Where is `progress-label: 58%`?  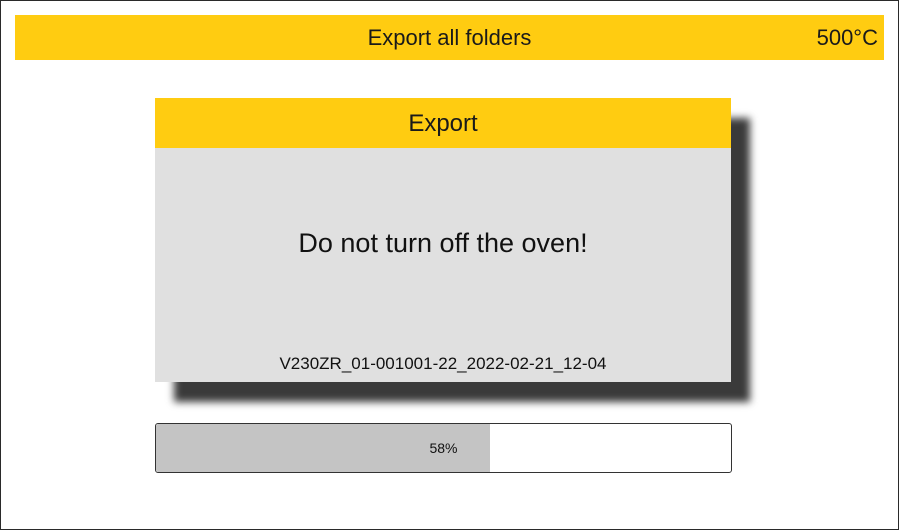 progress-label: 58% is located at coordinates (443, 448).